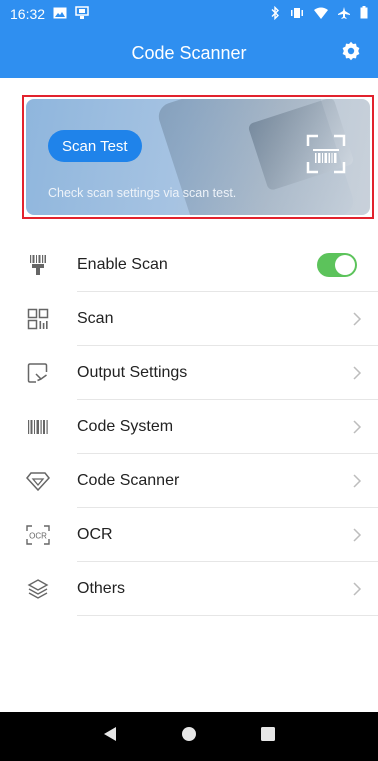  What do you see at coordinates (82, 14) in the screenshot?
I see `screen-share-icon` at bounding box center [82, 14].